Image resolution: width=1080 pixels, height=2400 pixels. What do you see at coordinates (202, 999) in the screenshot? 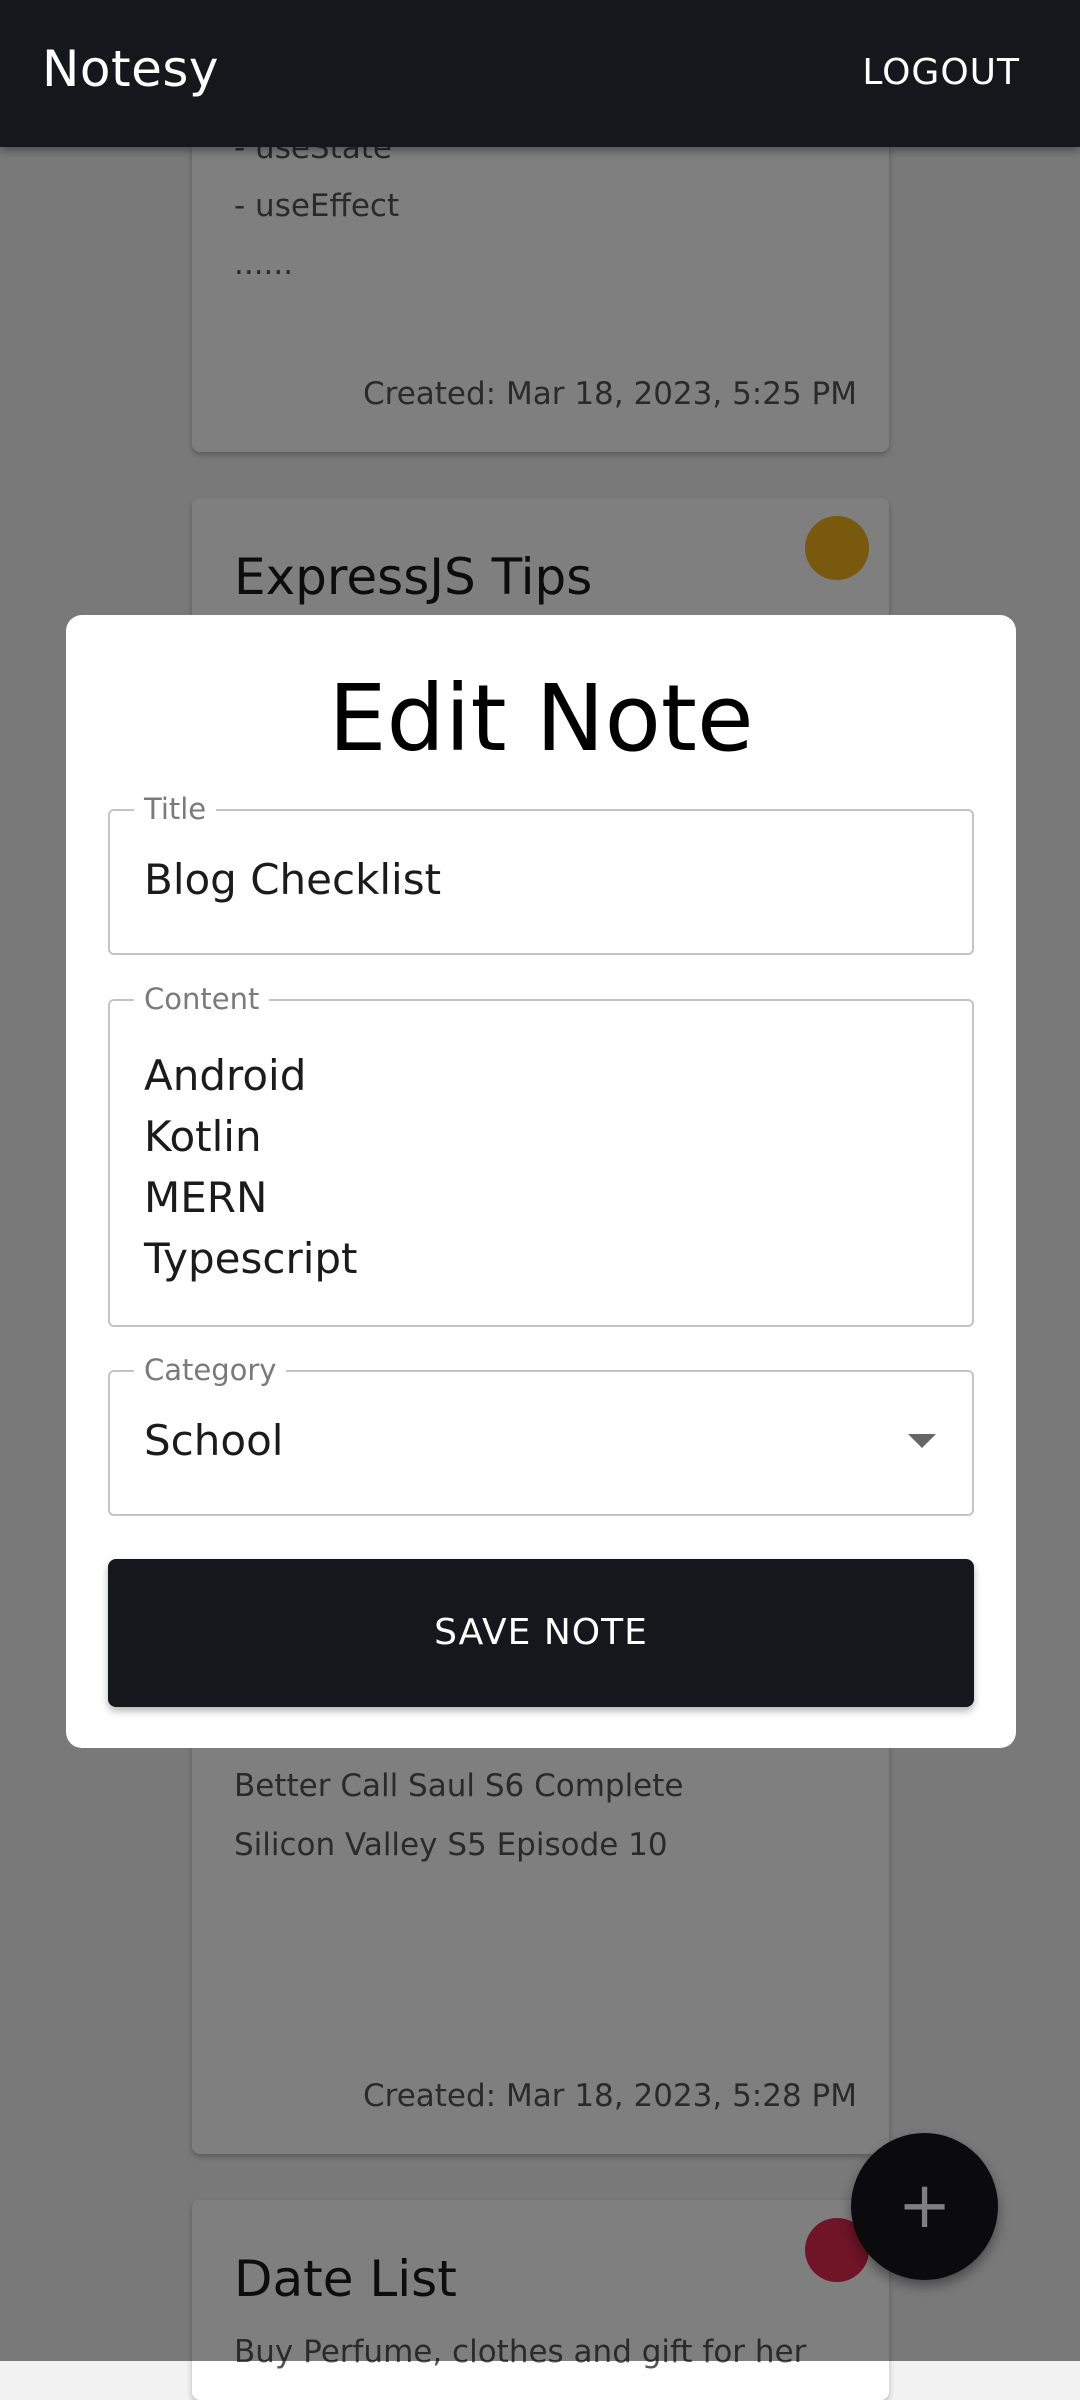
I see `content-field-label: Content` at bounding box center [202, 999].